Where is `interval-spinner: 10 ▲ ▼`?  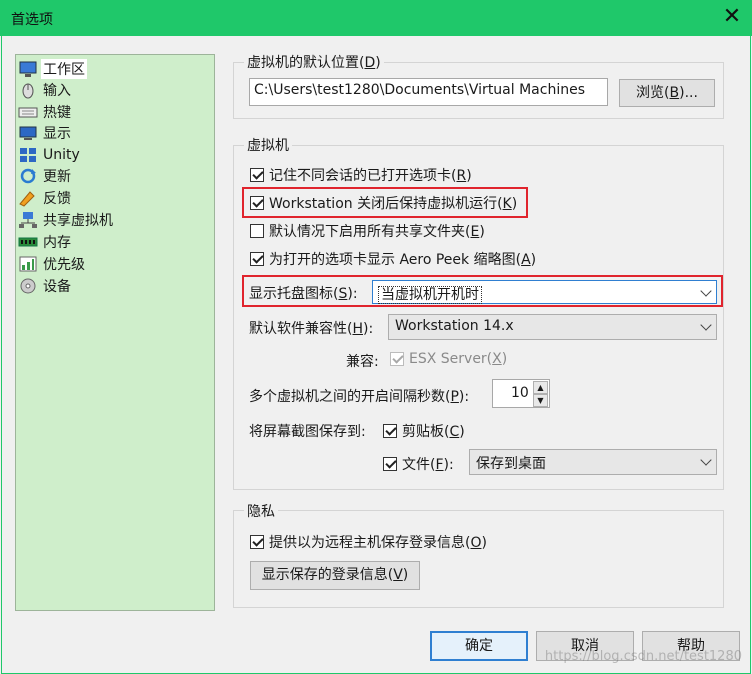
interval-spinner: 10 ▲ ▼ is located at coordinates (521, 393).